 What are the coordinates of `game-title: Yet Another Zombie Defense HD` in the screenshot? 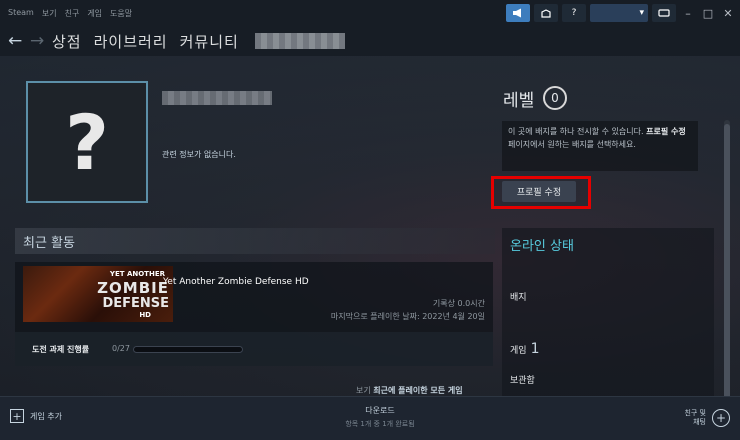 It's located at (236, 282).